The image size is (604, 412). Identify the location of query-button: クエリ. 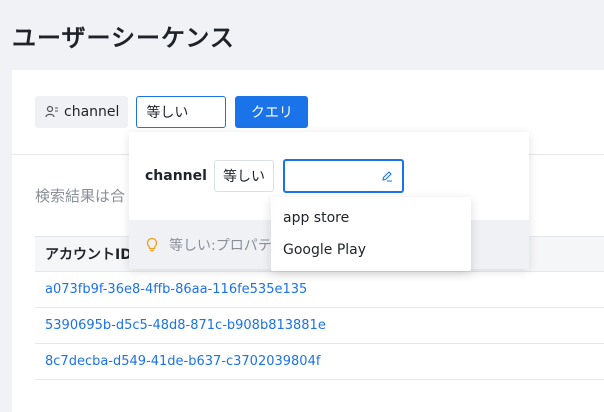
(272, 112).